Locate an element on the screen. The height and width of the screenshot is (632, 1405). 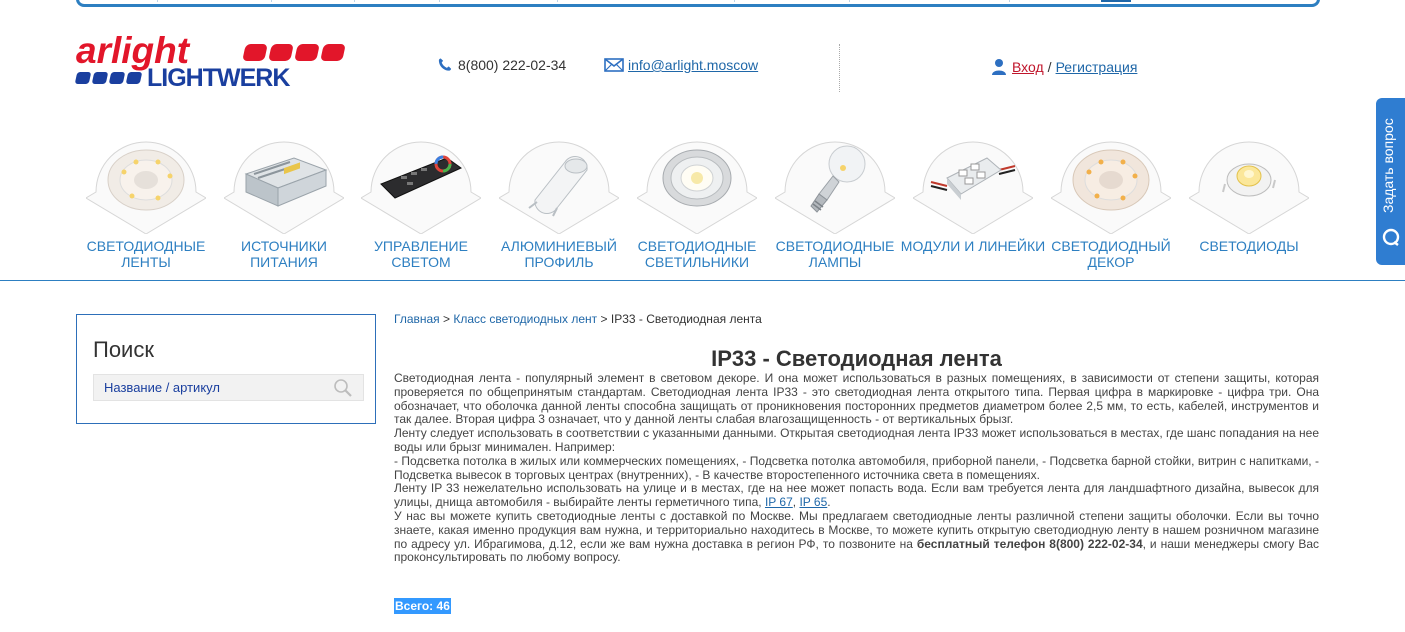
ask-question-tab: Задать вопрос is located at coordinates (1390, 181).